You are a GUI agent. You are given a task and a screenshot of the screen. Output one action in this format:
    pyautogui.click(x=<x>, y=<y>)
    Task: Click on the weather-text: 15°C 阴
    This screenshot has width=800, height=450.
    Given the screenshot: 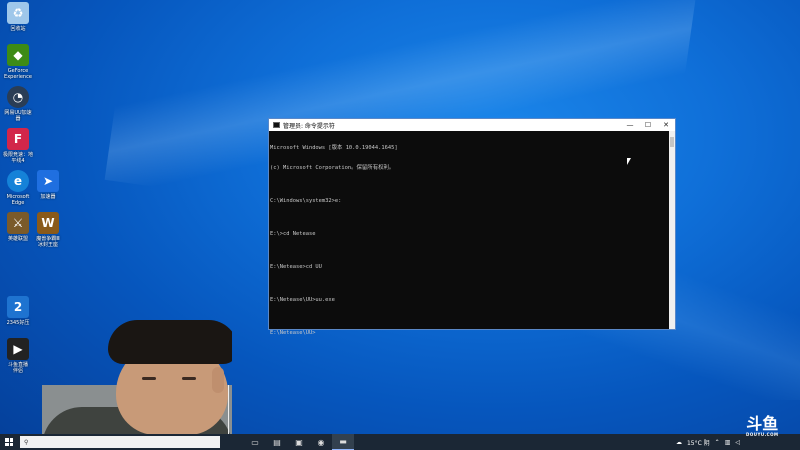 What is the action you would take?
    pyautogui.click(x=698, y=442)
    